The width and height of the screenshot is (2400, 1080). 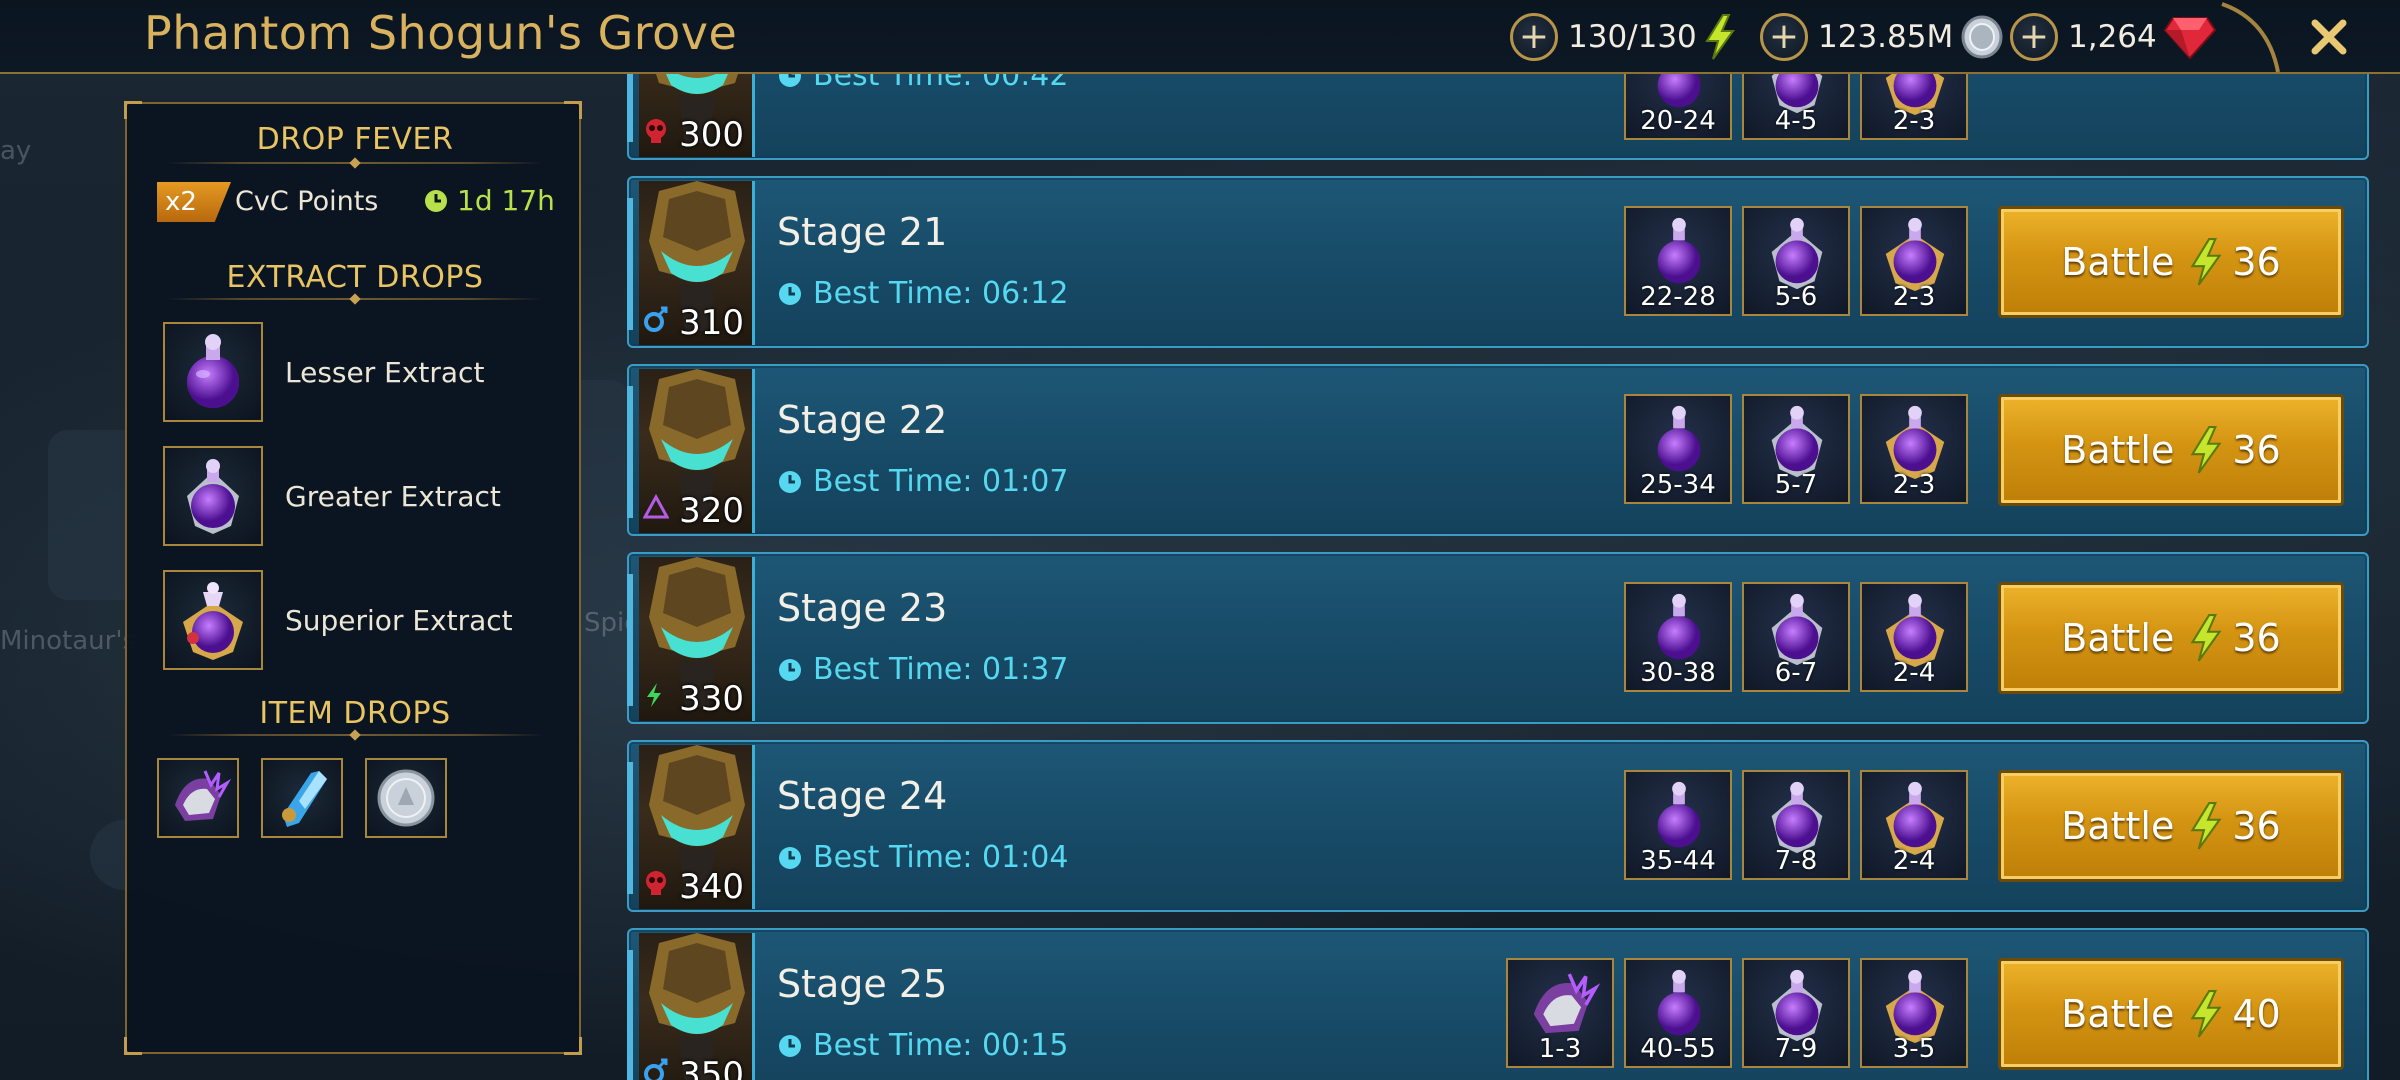 I want to click on gem-icon, so click(x=2190, y=38).